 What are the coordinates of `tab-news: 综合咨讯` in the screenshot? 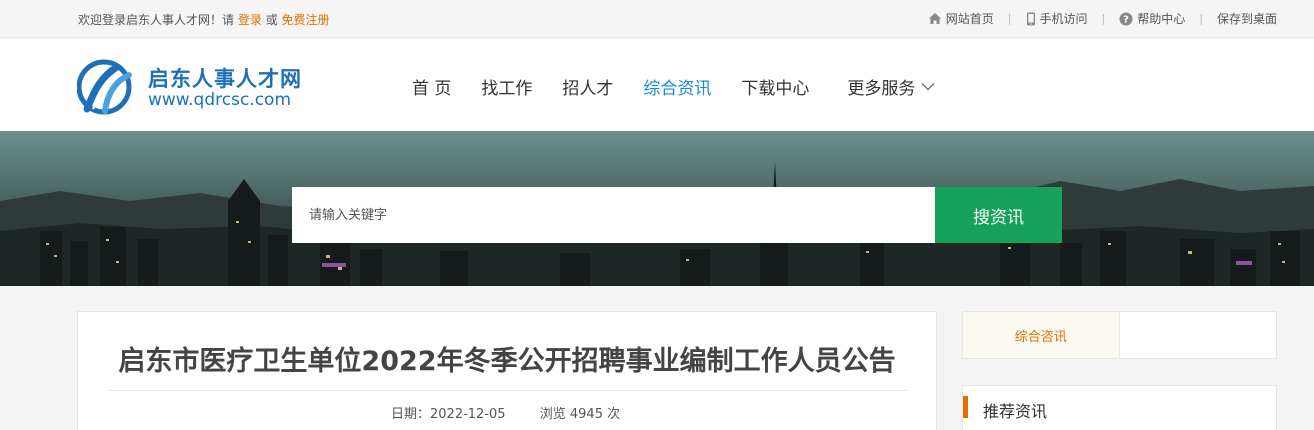 It's located at (1041, 335).